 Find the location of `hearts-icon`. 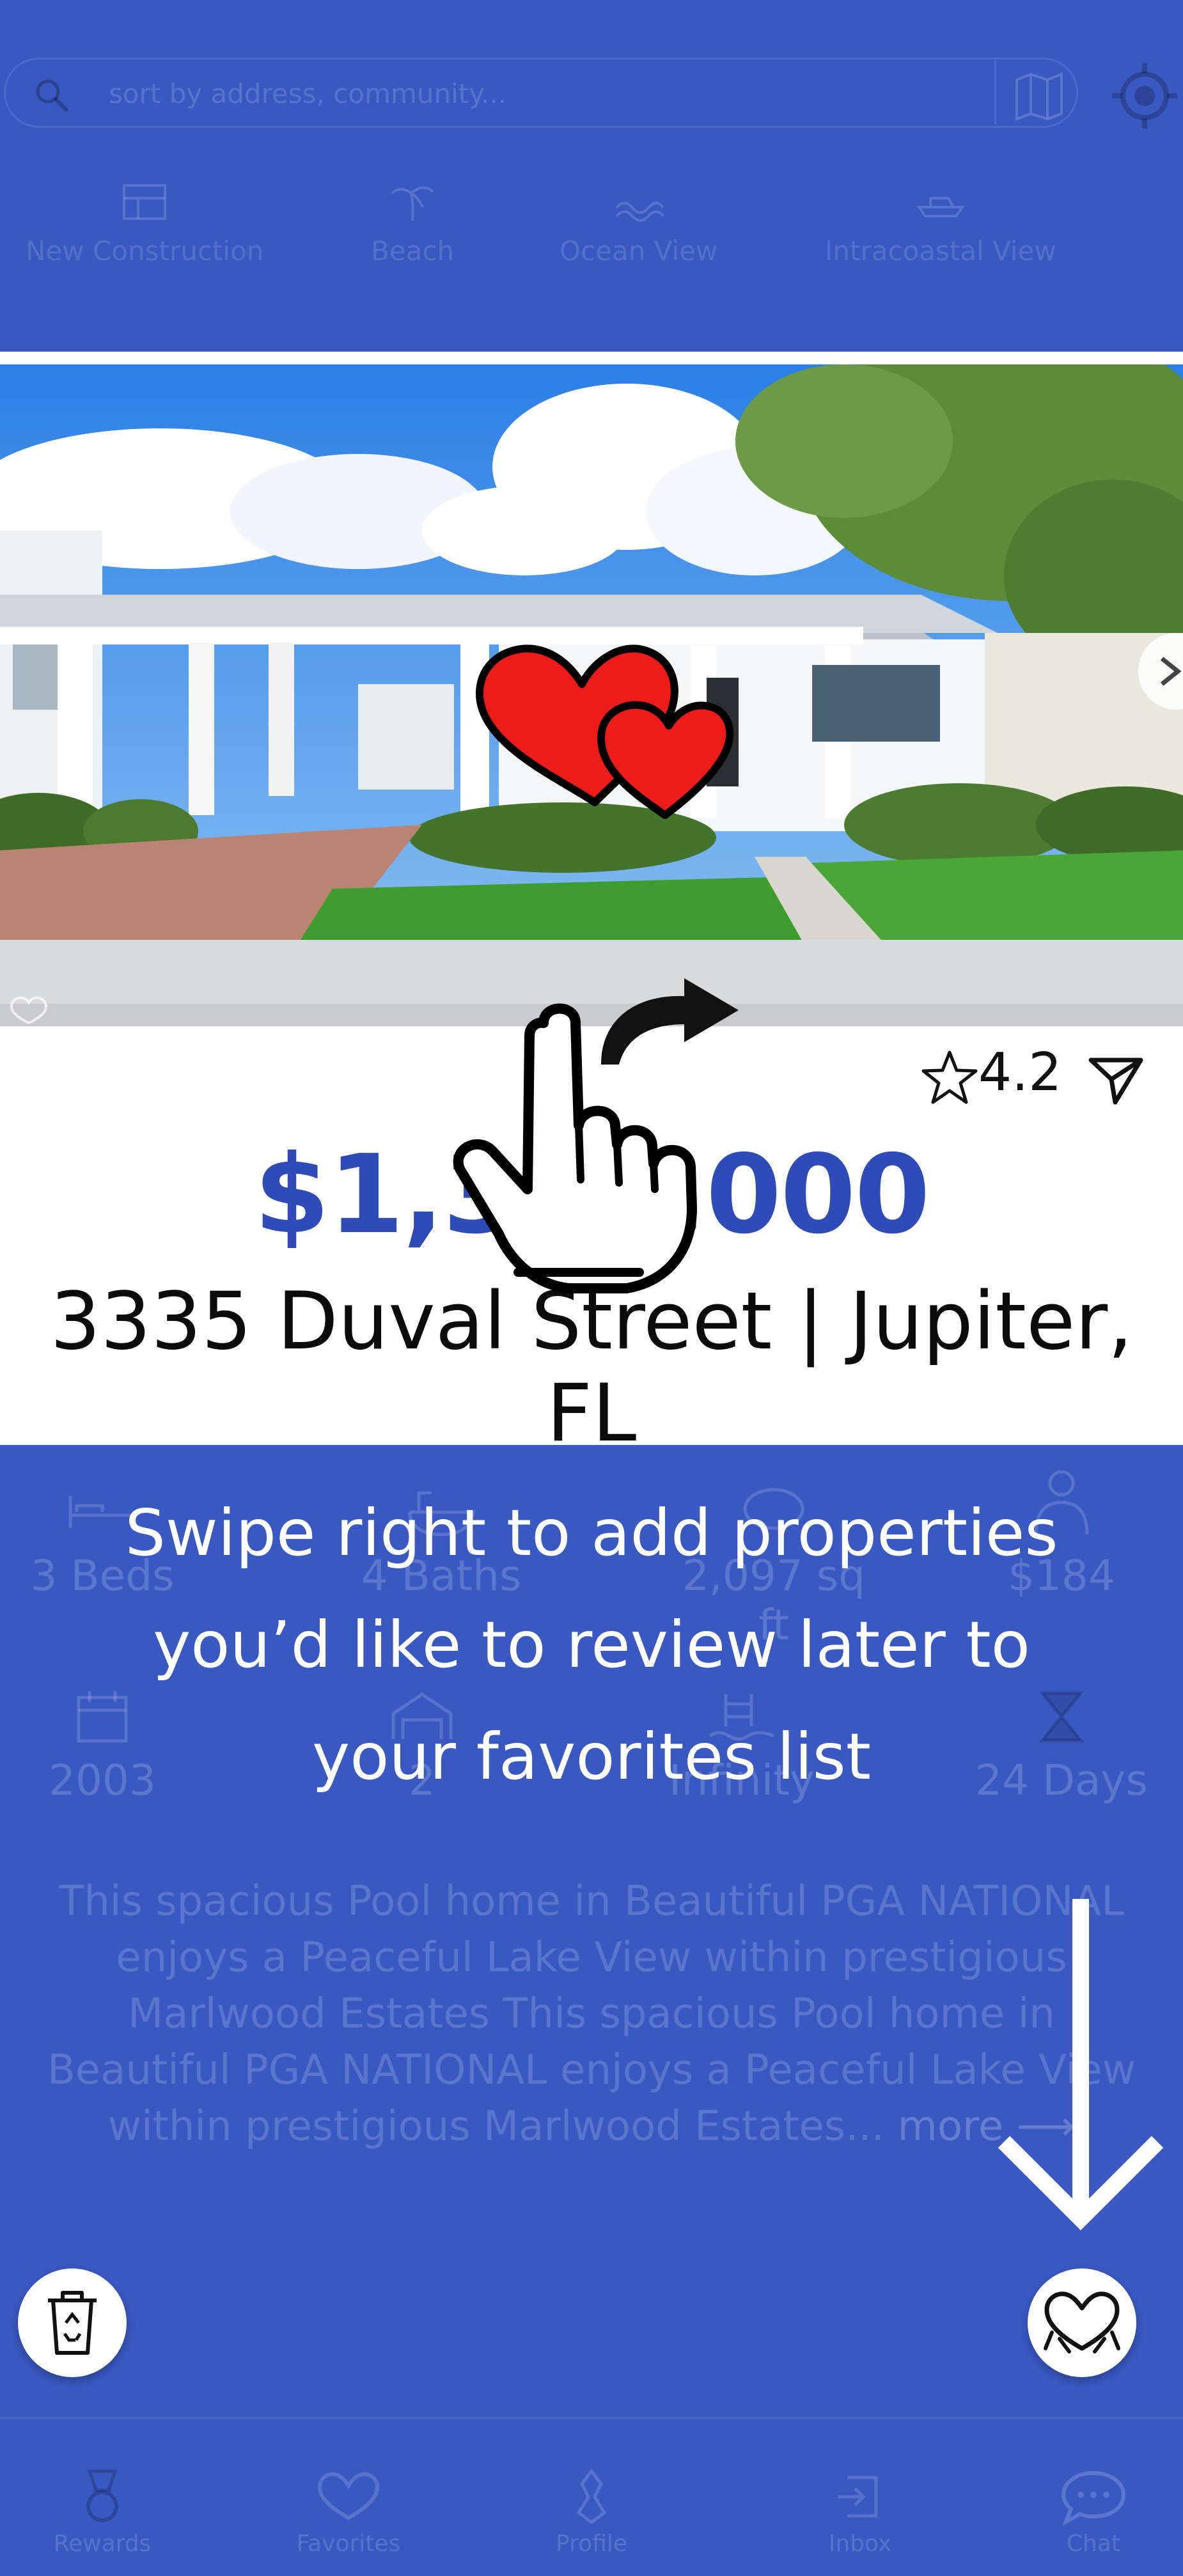

hearts-icon is located at coordinates (605, 731).